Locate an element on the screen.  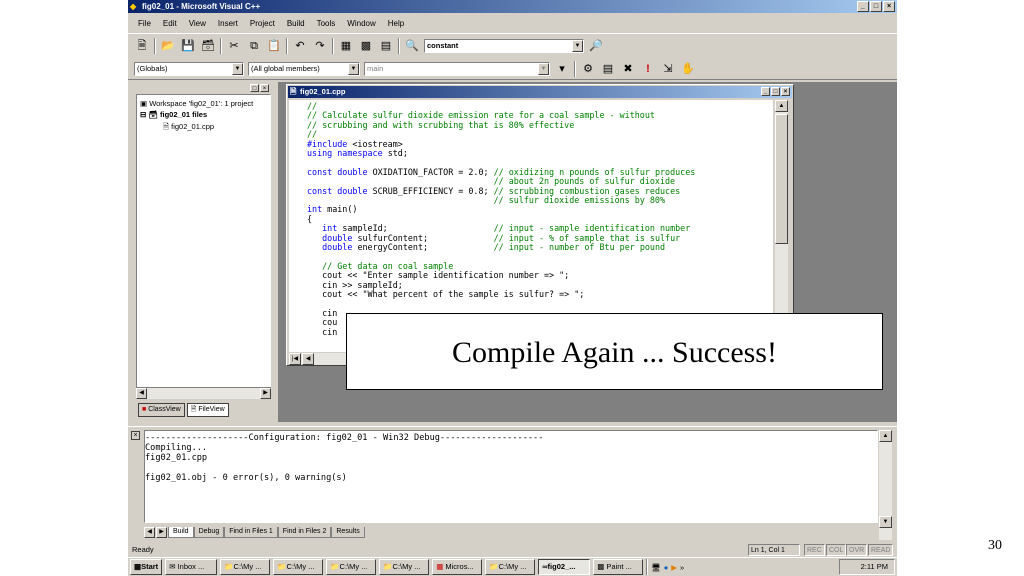
wizard-actions-icon: ▾ is located at coordinates (562, 69).